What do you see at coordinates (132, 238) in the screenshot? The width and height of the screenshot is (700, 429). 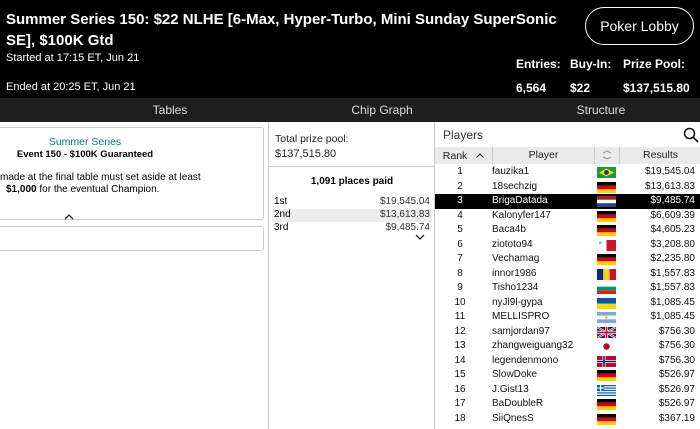 I see `table-filter-input` at bounding box center [132, 238].